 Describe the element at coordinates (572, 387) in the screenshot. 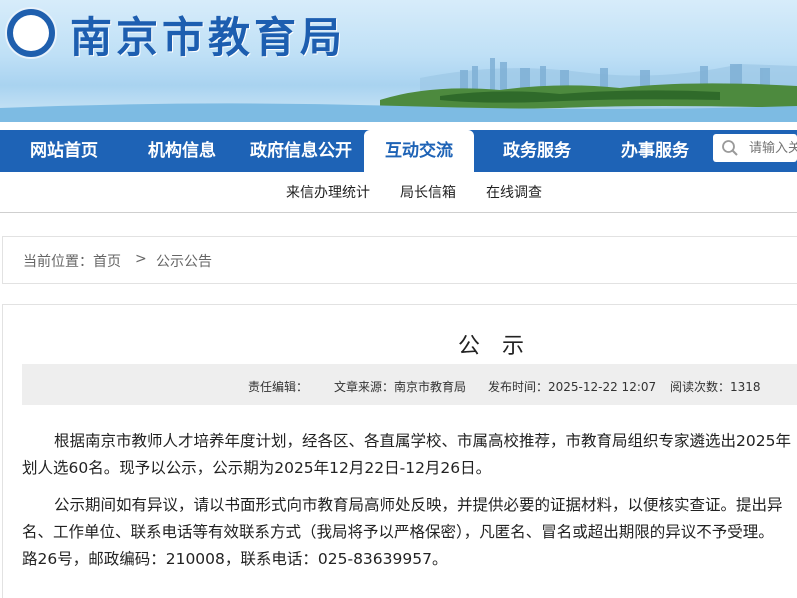

I see `meta-published: 发布时间：2025-12-22 12:07` at that location.